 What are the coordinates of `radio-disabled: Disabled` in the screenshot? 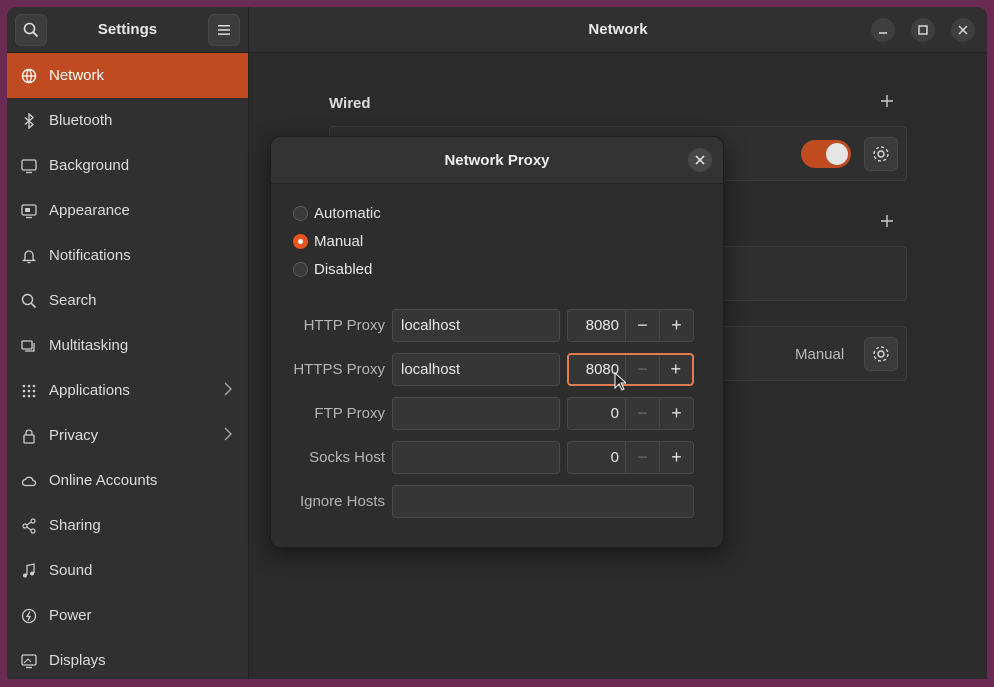 It's located at (332, 269).